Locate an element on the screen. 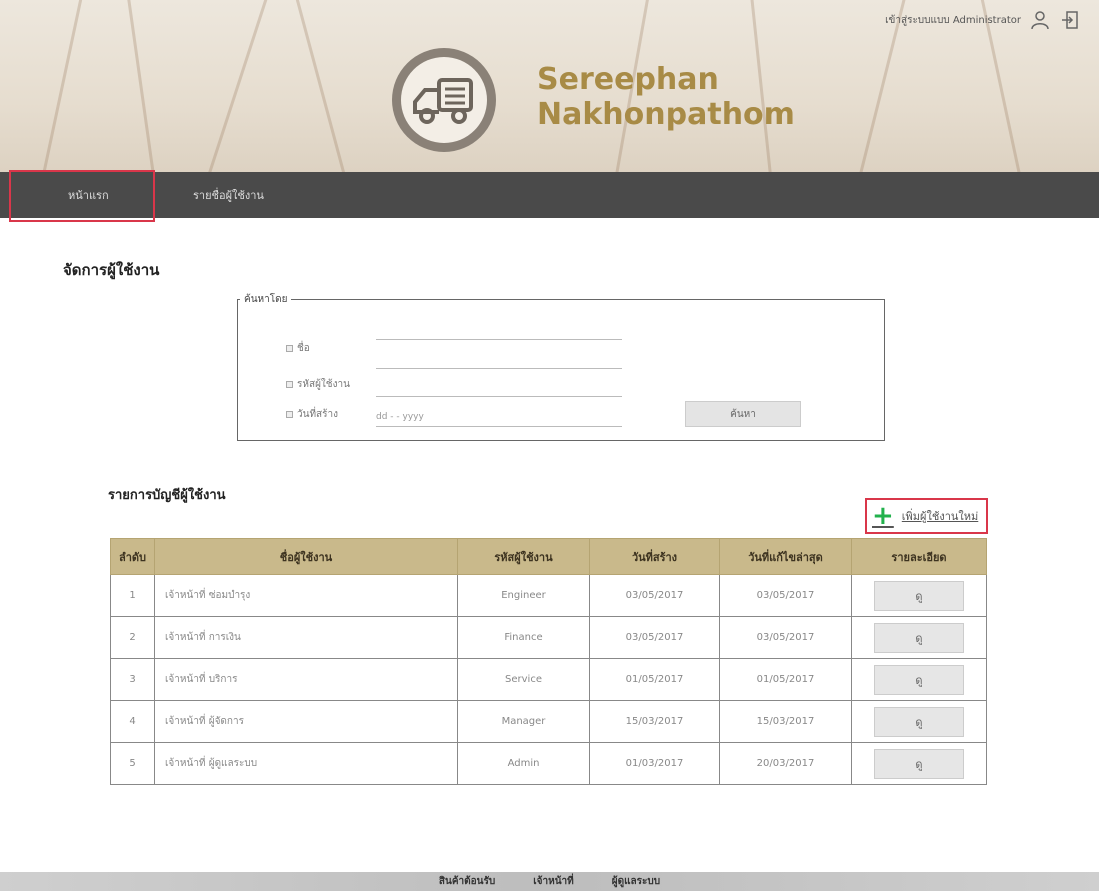 This screenshot has height=891, width=1099. cell-code: Engineer is located at coordinates (523, 595).